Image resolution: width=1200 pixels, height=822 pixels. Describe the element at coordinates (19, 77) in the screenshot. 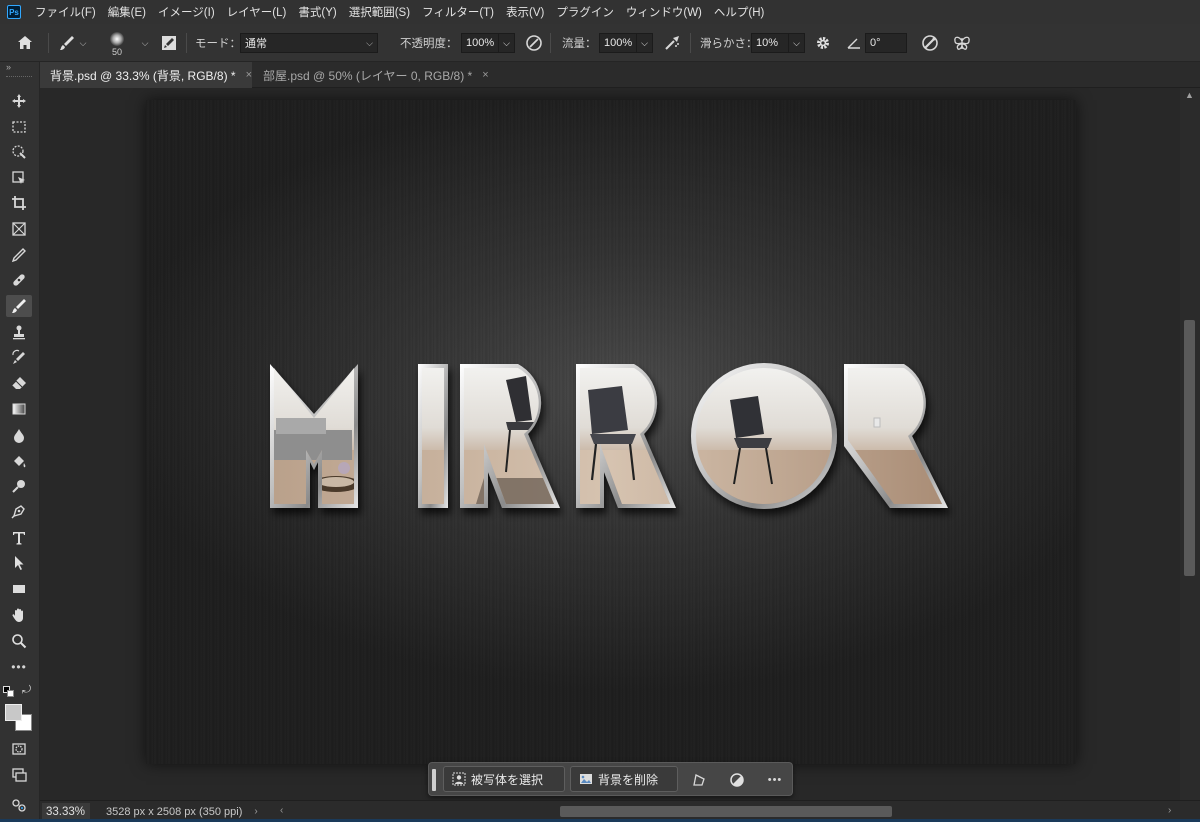

I see `toolbar-grip` at that location.